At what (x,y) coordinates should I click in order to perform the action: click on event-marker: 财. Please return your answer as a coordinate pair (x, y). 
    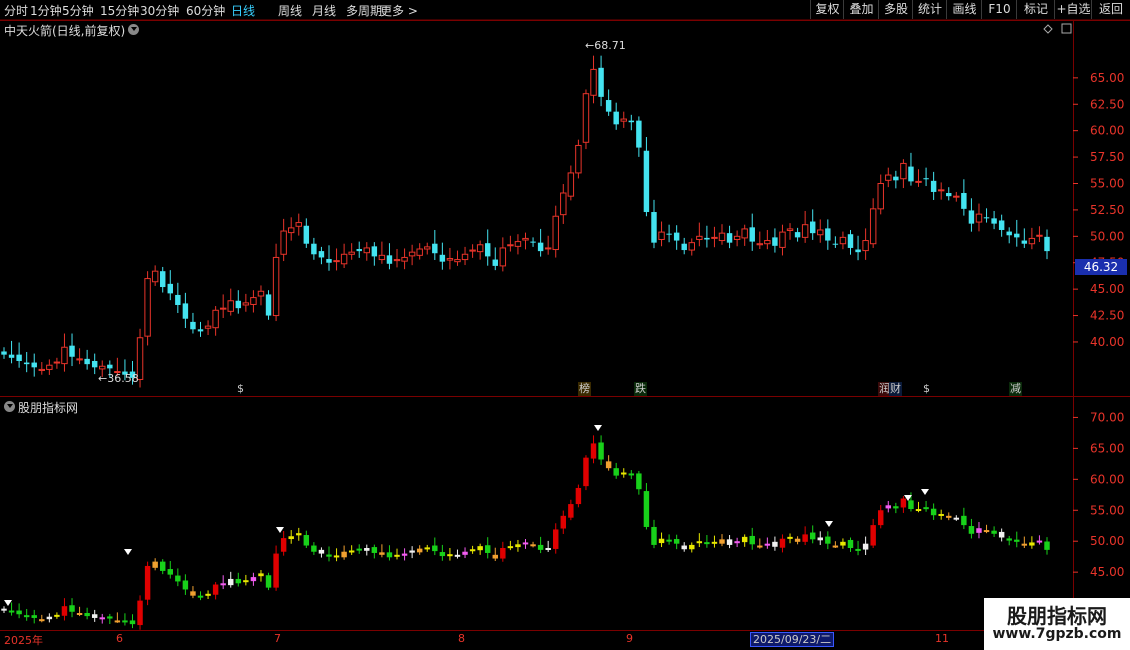
    Looking at the image, I should click on (895, 389).